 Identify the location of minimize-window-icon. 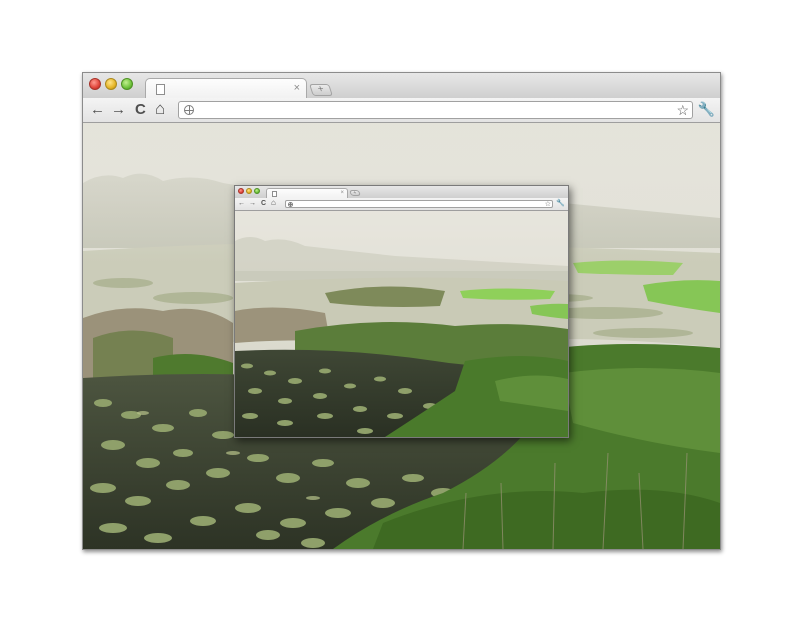
(111, 84).